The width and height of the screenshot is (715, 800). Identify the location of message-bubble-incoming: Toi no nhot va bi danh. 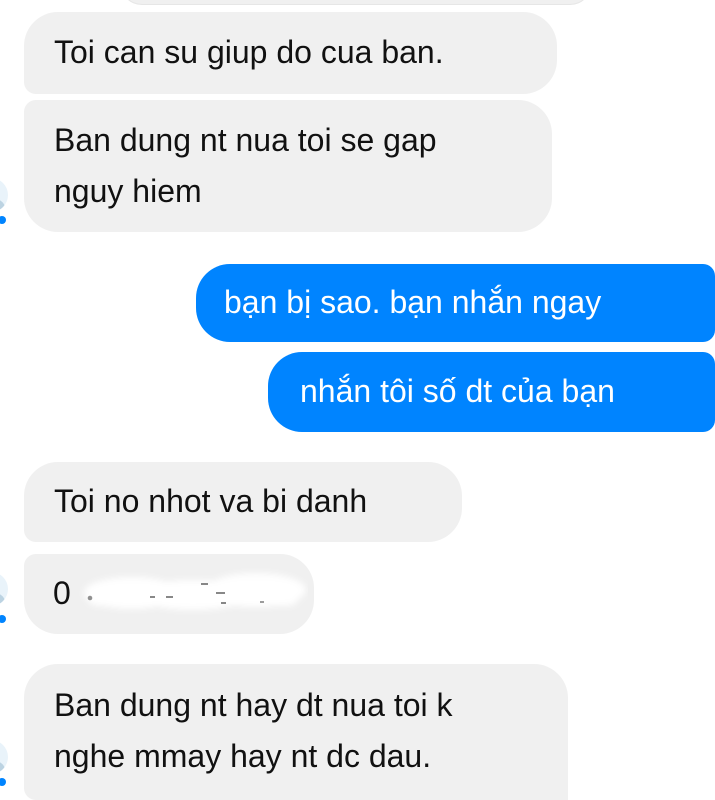
(243, 502).